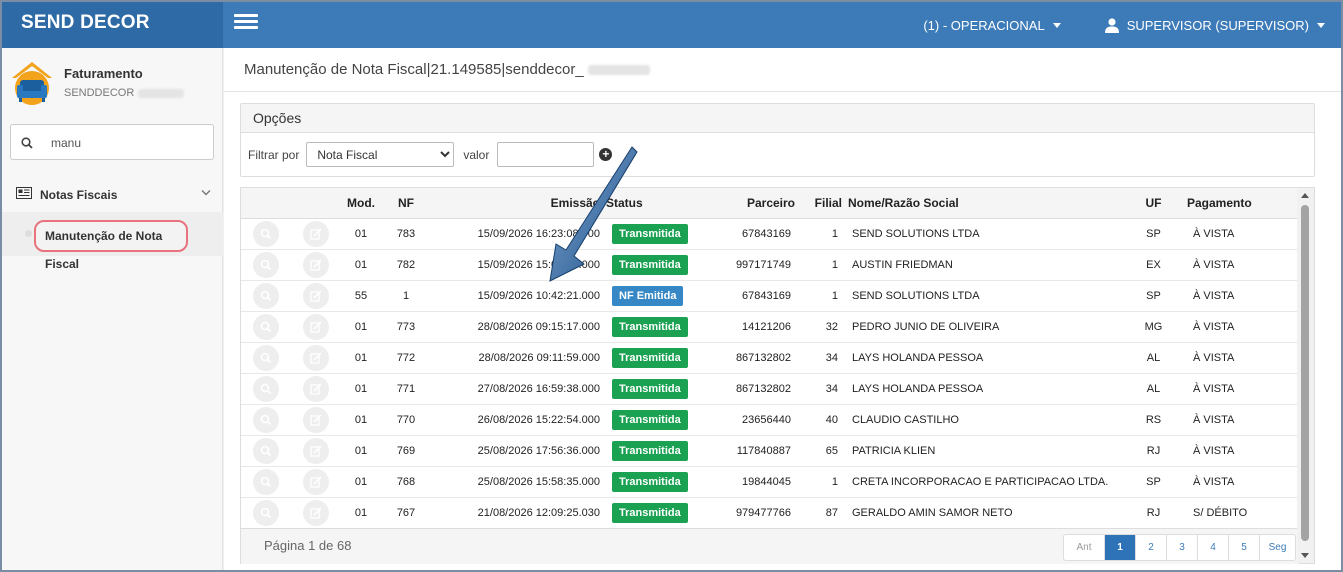 Image resolution: width=1343 pixels, height=572 pixels. What do you see at coordinates (406, 265) in the screenshot?
I see `cell-nf: 782` at bounding box center [406, 265].